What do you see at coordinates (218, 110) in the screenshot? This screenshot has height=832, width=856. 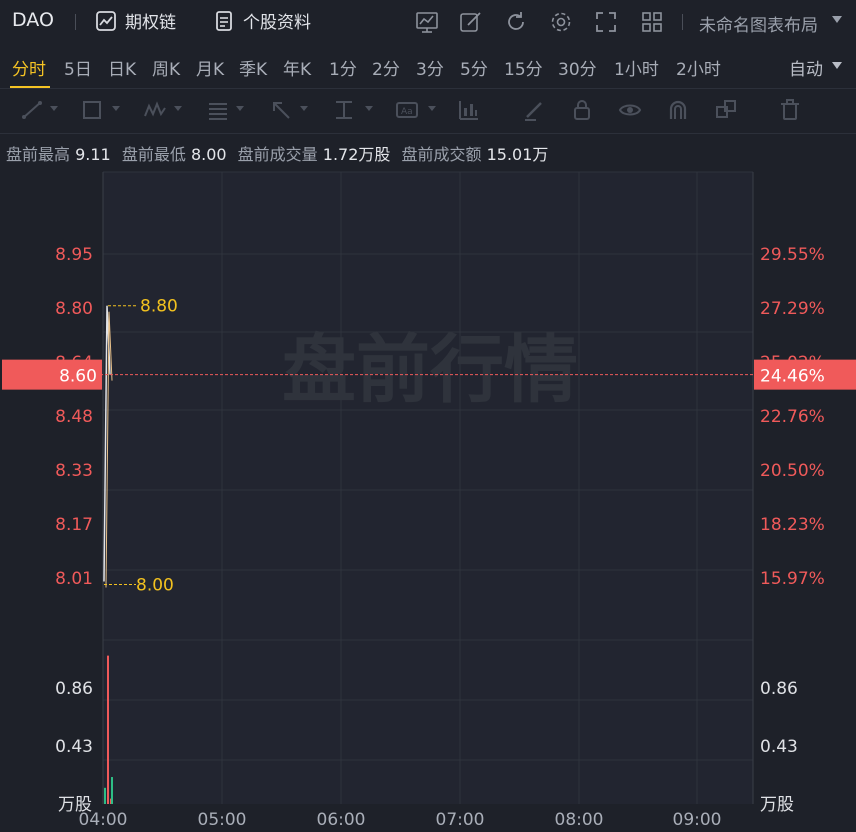 I see `fibonacci-tool-icon` at bounding box center [218, 110].